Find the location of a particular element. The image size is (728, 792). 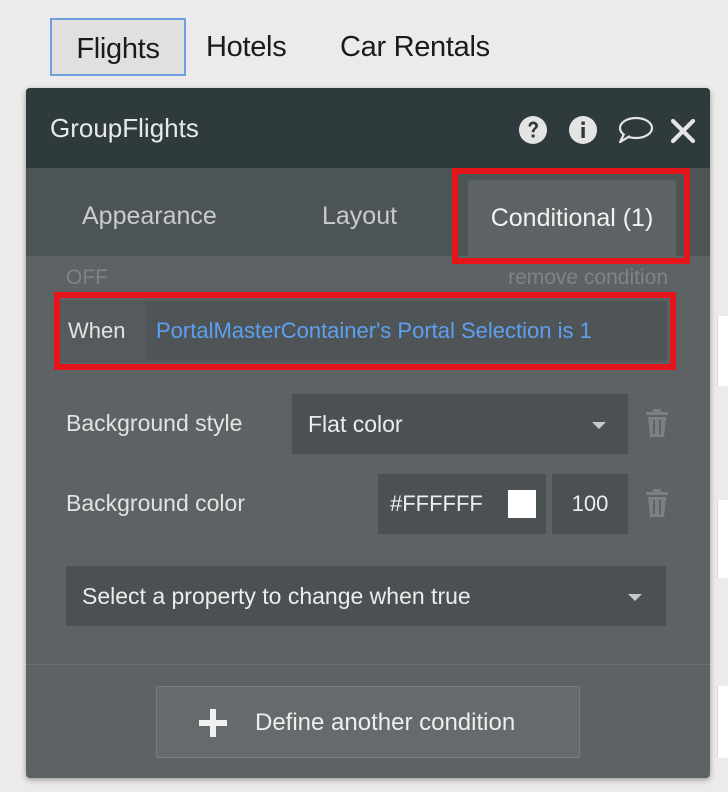

property-select-placeholder: Select a property to change when true is located at coordinates (276, 596).